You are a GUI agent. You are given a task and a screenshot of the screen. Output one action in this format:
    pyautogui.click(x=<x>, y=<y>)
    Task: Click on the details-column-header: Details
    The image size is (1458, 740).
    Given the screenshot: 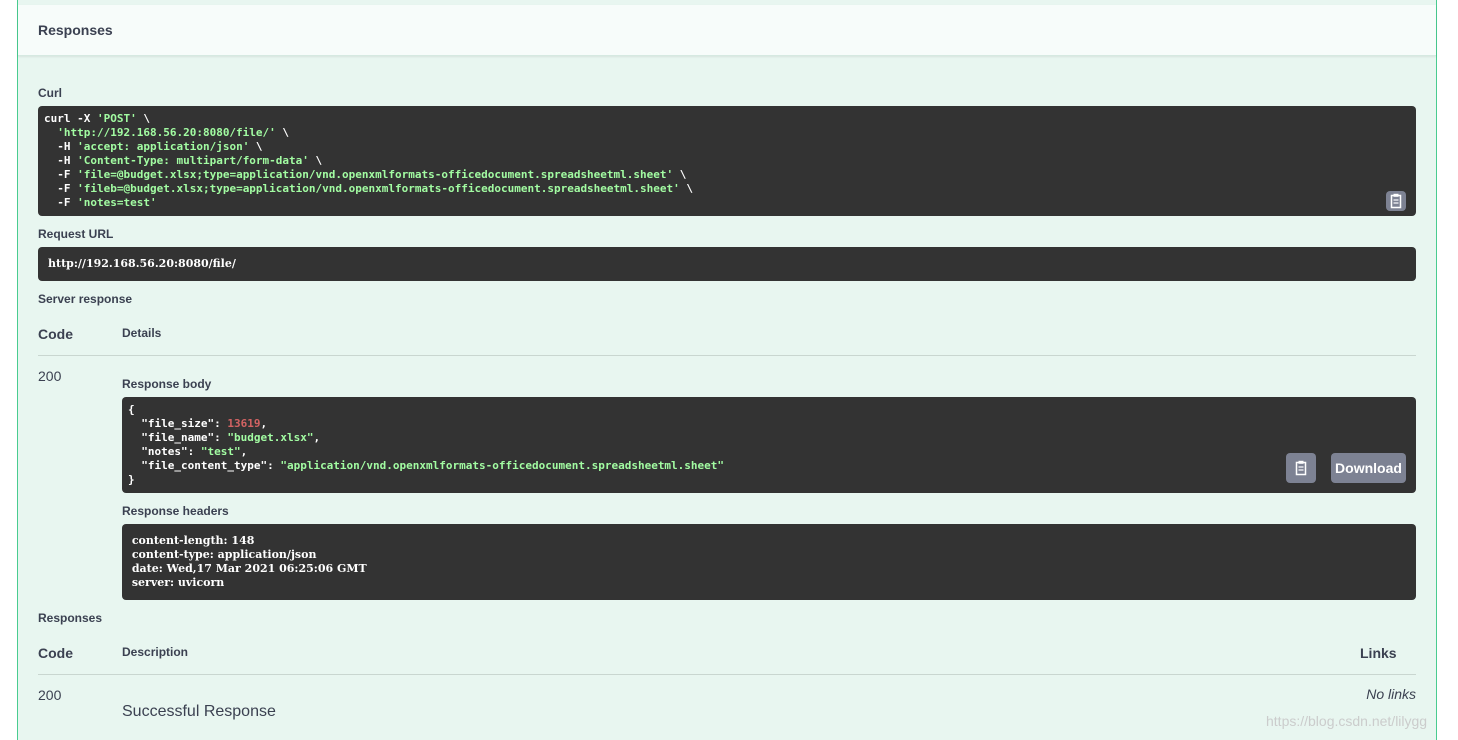 What is the action you would take?
    pyautogui.click(x=142, y=333)
    